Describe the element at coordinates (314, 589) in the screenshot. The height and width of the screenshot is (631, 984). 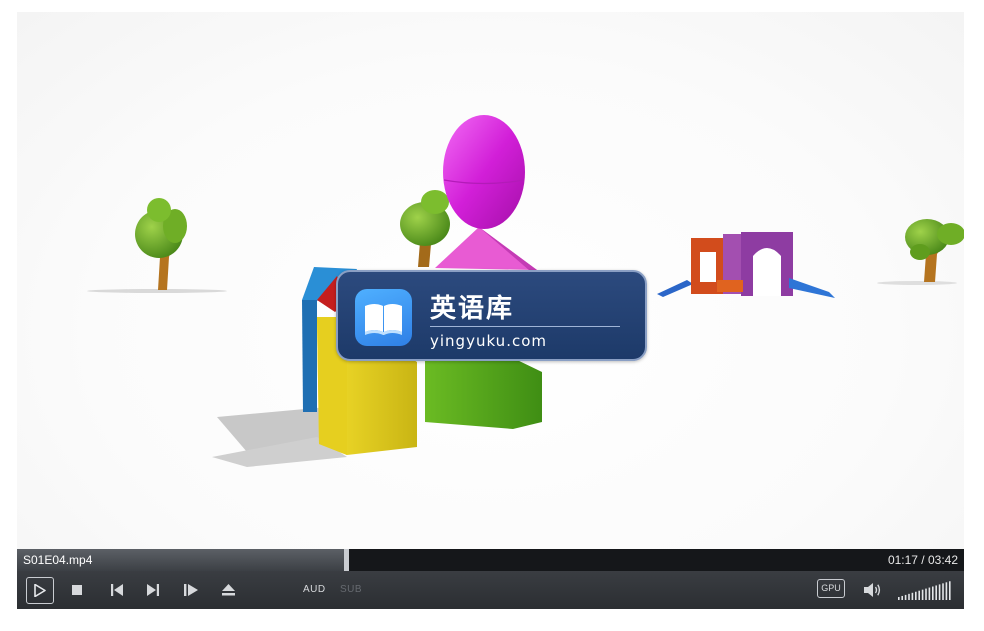
I see `audio-track-button: AUD` at that location.